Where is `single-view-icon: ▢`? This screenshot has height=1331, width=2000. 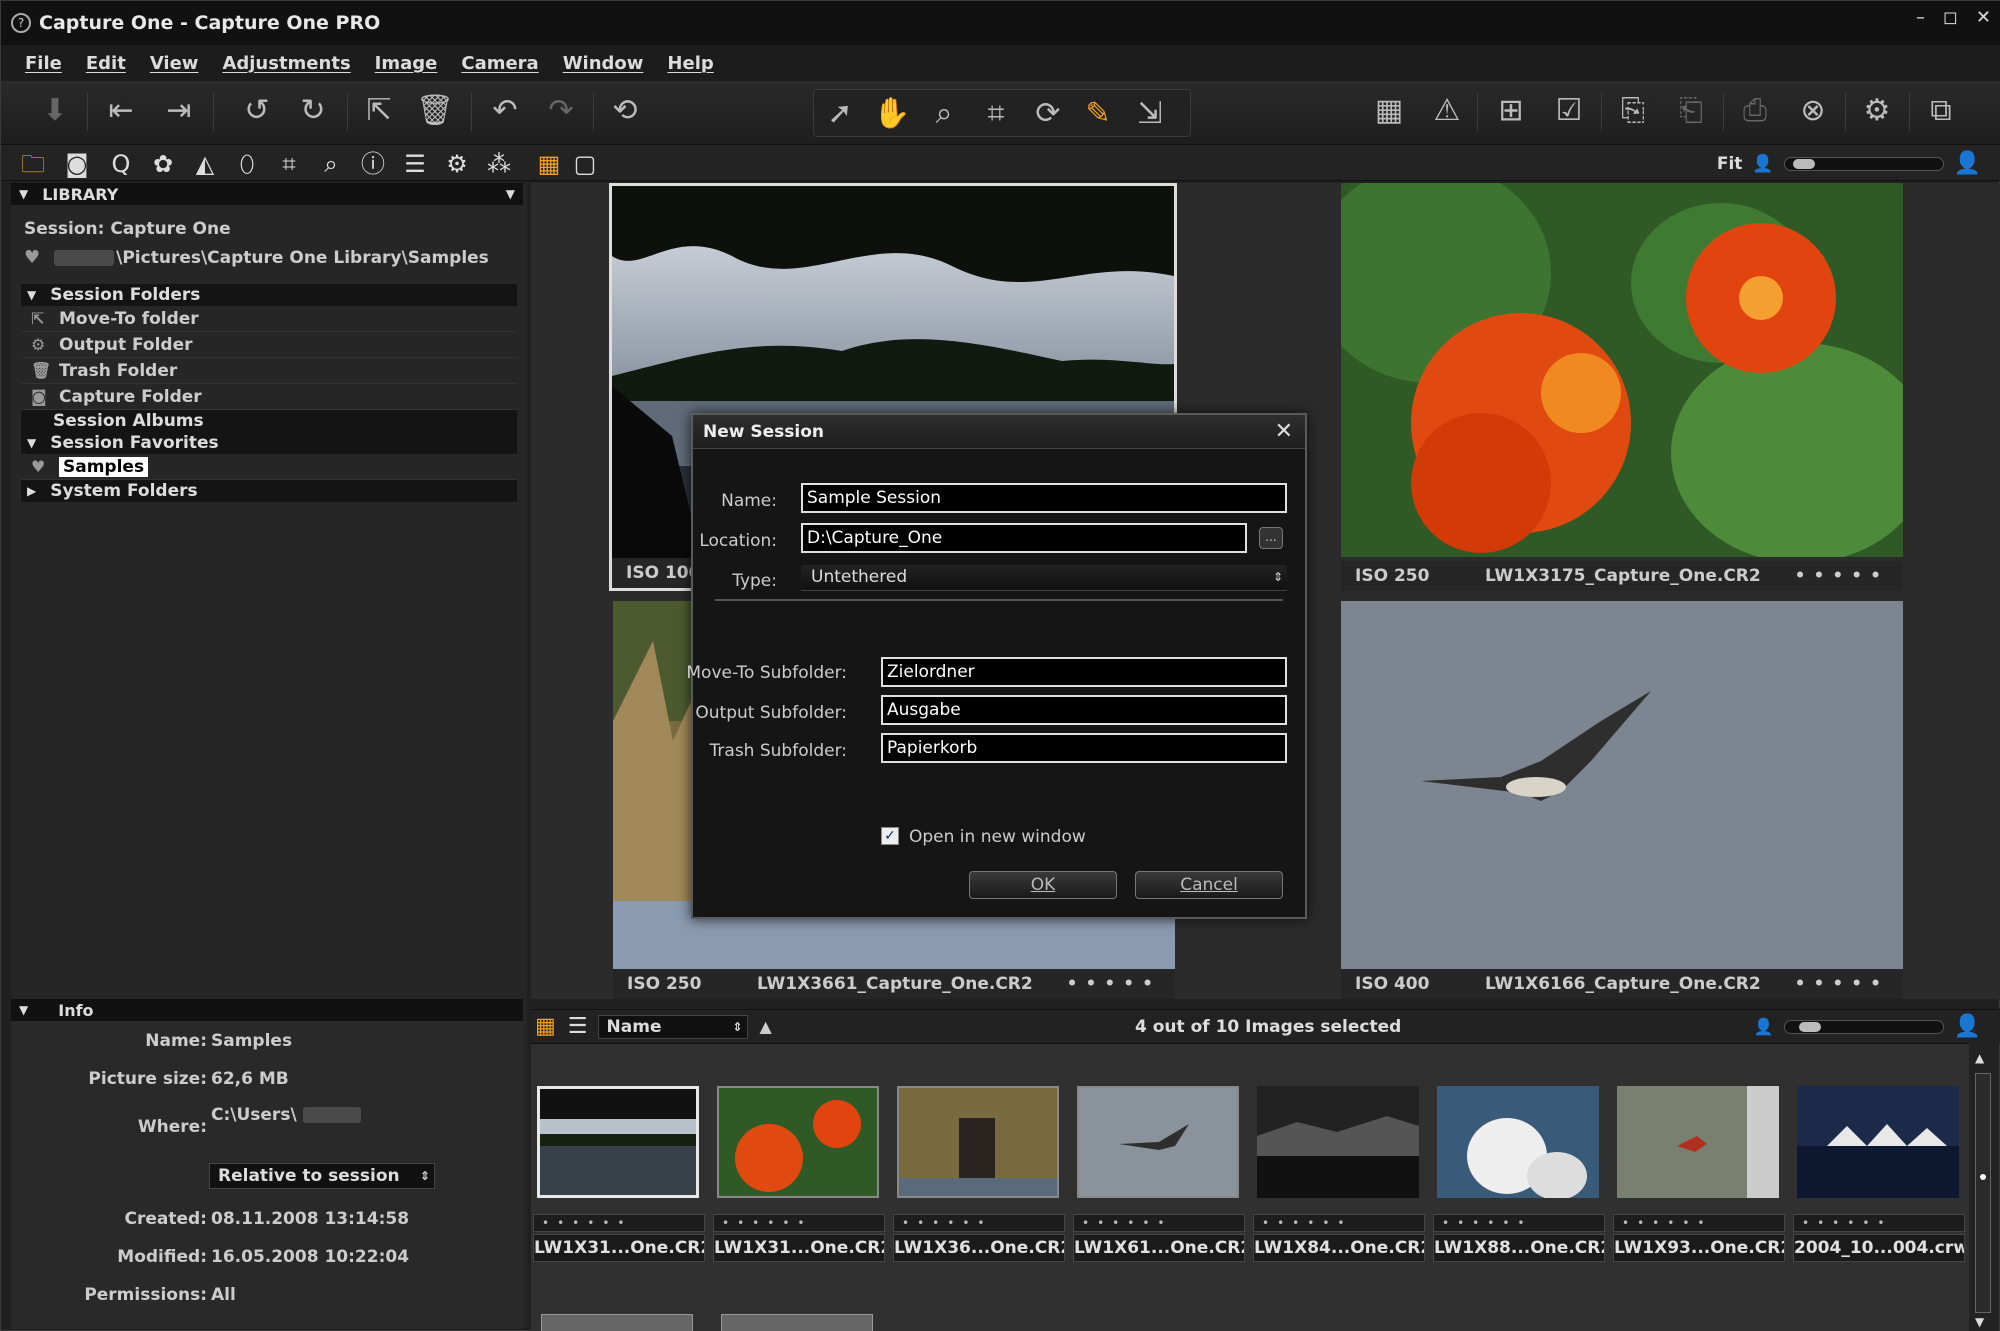
single-view-icon: ▢ is located at coordinates (585, 164).